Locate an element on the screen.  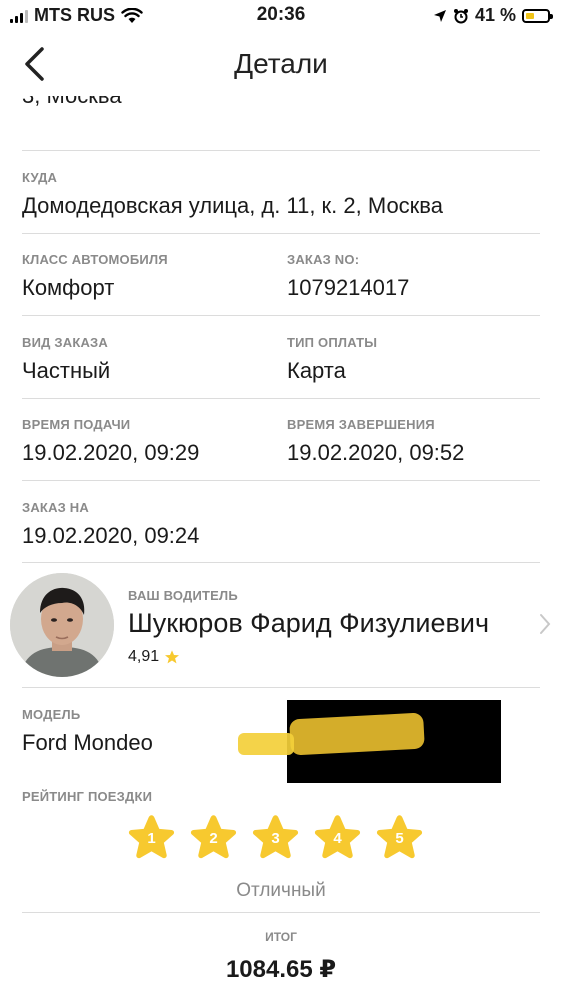
driver-avatar is located at coordinates (62, 625).